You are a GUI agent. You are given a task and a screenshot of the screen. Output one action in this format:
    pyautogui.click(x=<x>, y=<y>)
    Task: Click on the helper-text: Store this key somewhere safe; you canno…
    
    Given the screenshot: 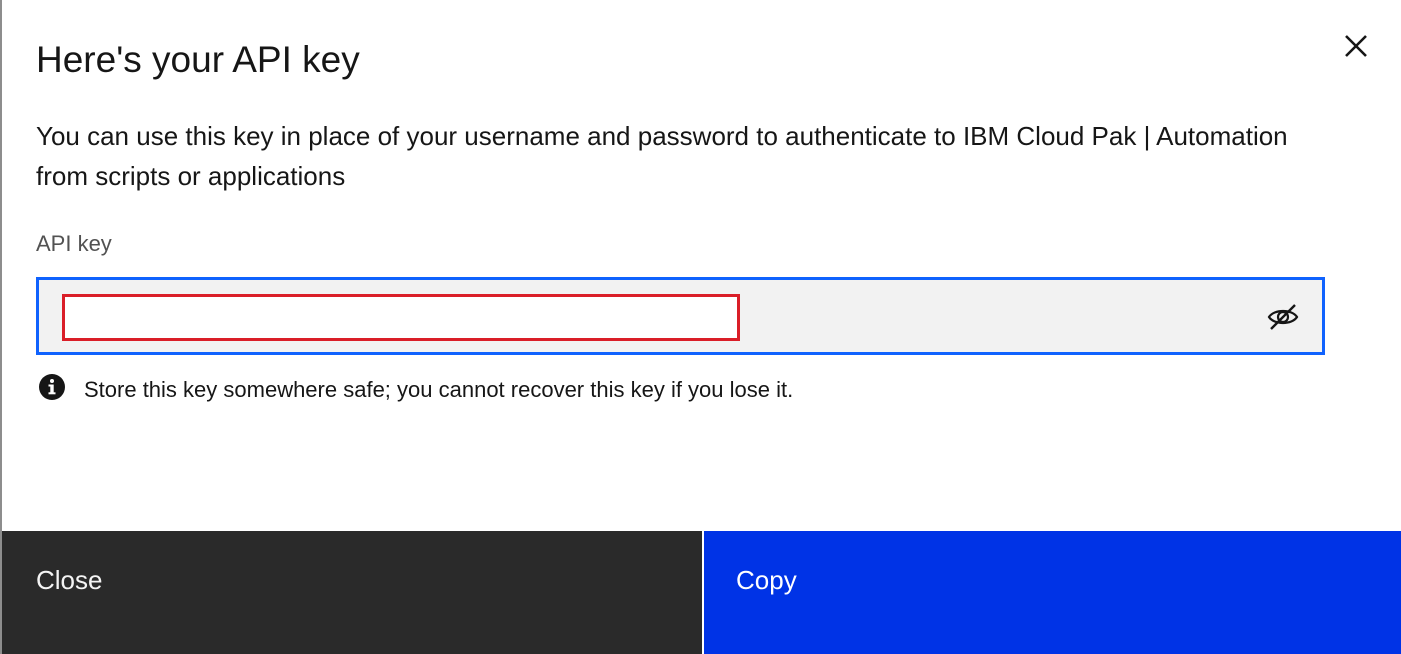 What is the action you would take?
    pyautogui.click(x=439, y=389)
    